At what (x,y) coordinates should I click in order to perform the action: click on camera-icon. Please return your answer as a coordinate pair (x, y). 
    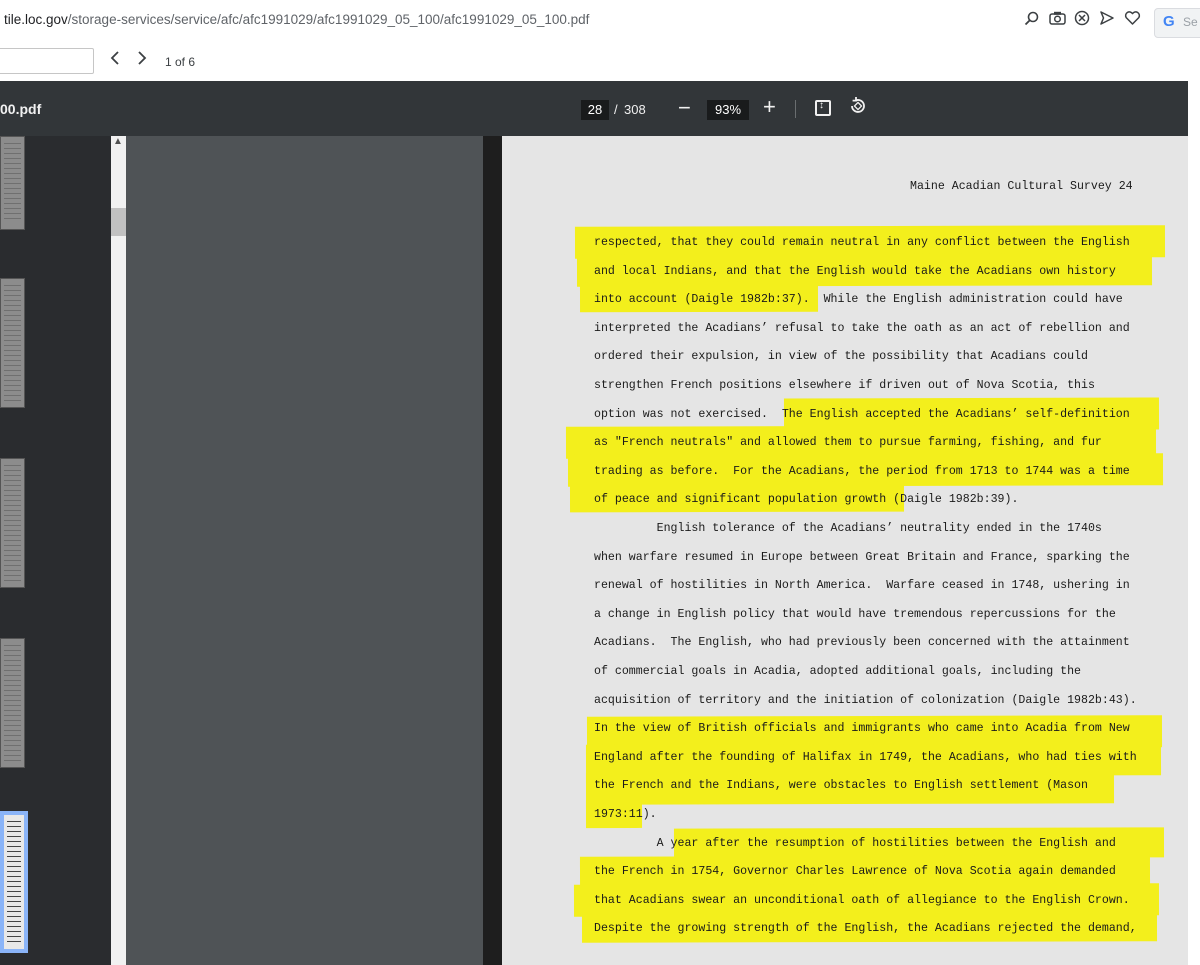
    Looking at the image, I should click on (1057, 20).